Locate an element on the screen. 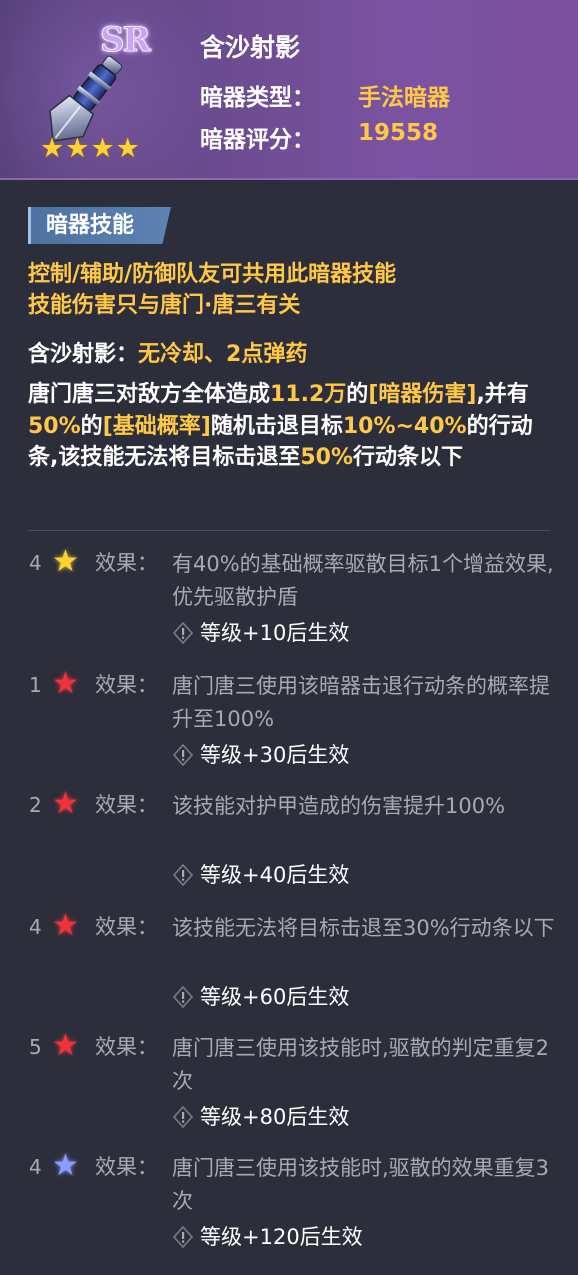 The image size is (578, 1275). effect-requirement: 等级+80后生效 is located at coordinates (260, 1117).